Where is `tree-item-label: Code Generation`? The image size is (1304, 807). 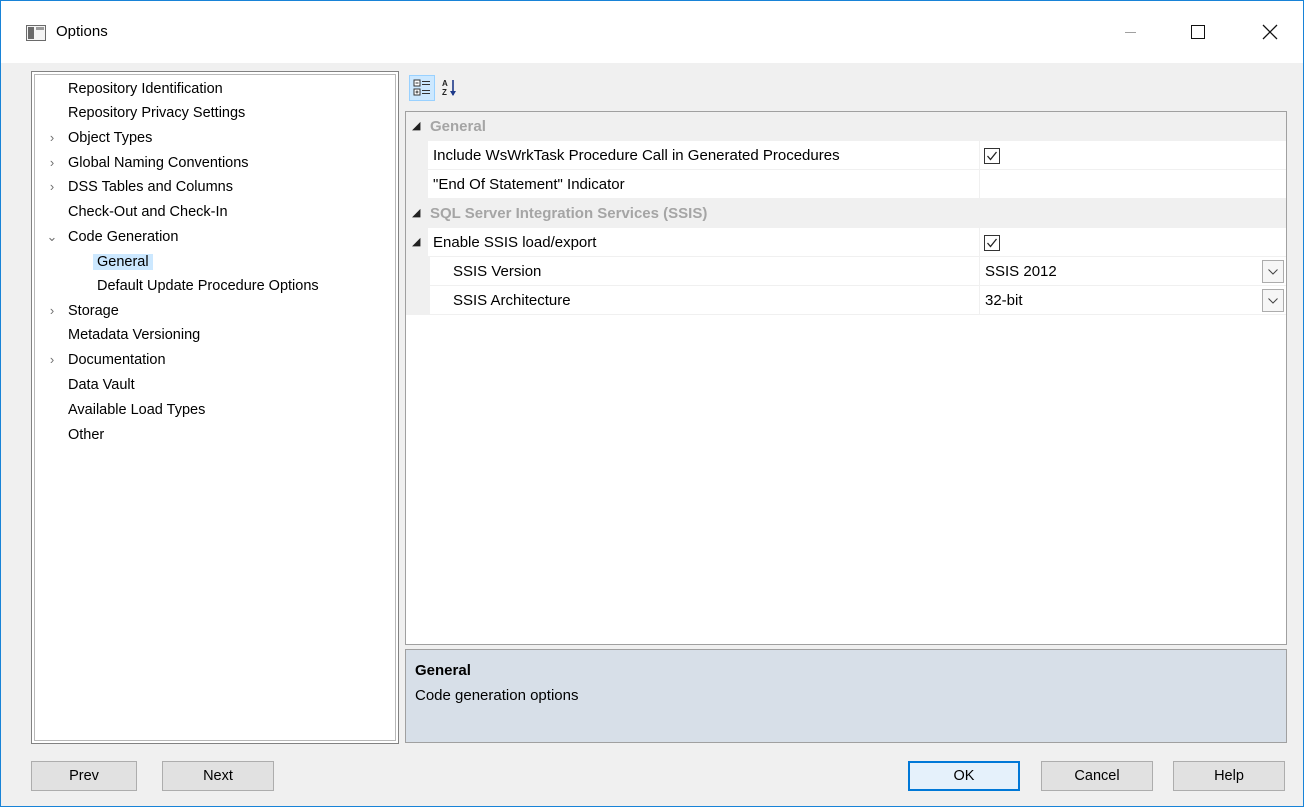 tree-item-label: Code Generation is located at coordinates (123, 237).